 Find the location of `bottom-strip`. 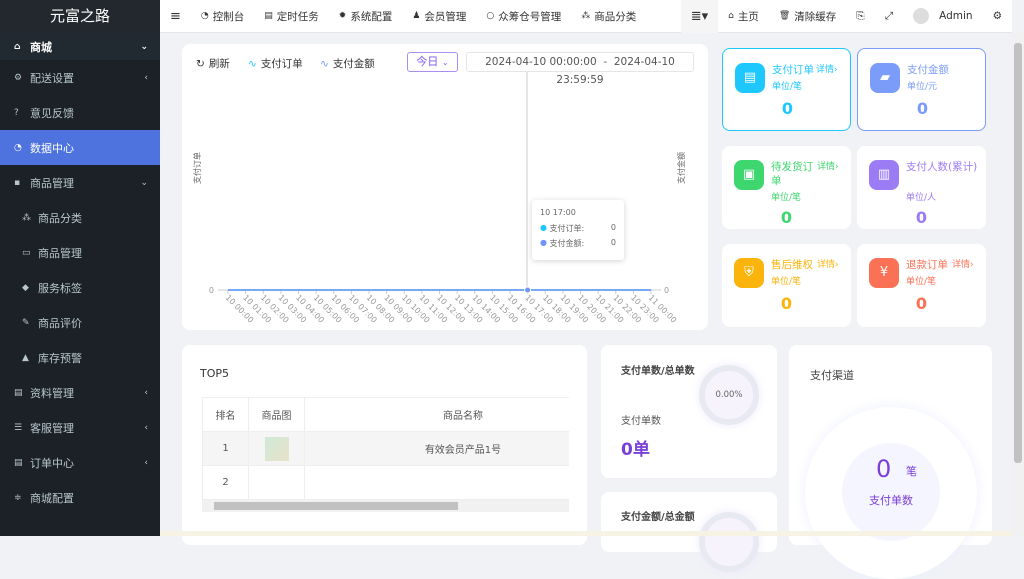

bottom-strip is located at coordinates (586, 533).